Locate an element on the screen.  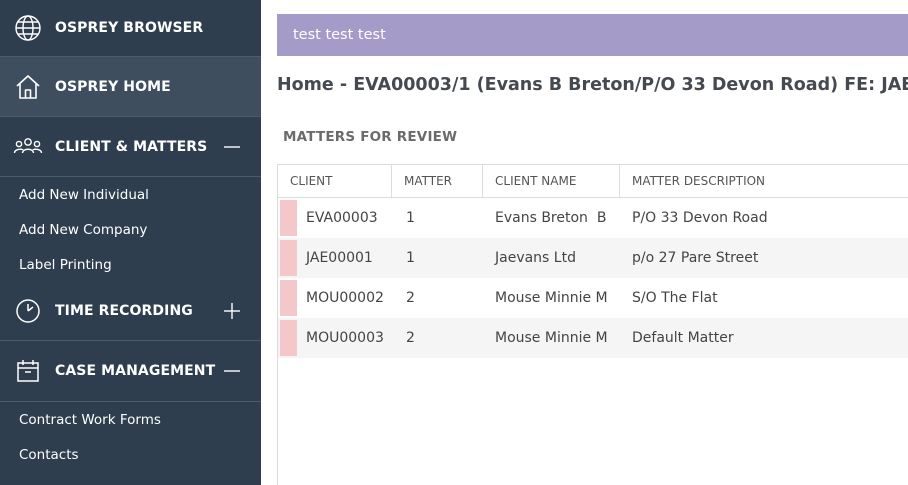
sidebar-section-client-matters: CLIENT & MATTERS is located at coordinates (130, 146).